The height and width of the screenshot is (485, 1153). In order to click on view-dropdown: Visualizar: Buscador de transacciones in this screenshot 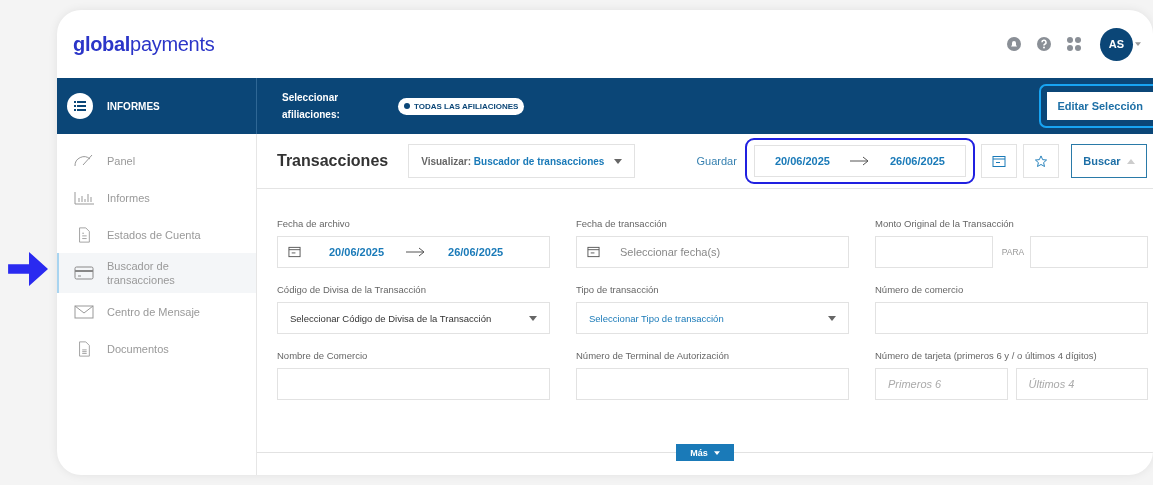, I will do `click(522, 161)`.